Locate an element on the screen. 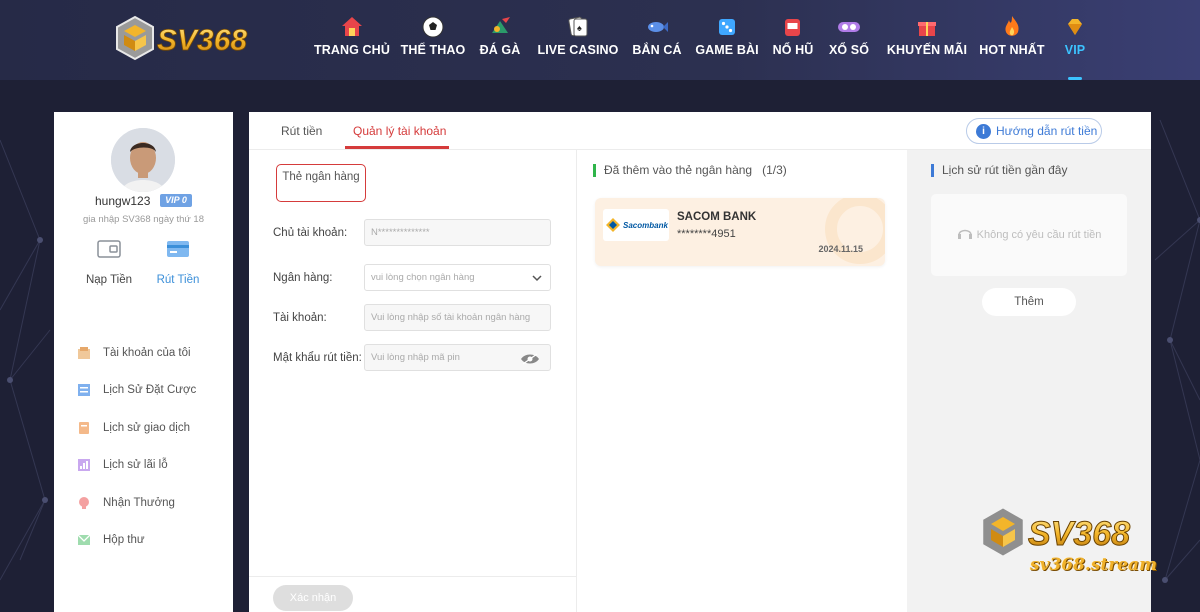 The width and height of the screenshot is (1200, 612). withdraw-button: Rút Tiền is located at coordinates (178, 261).